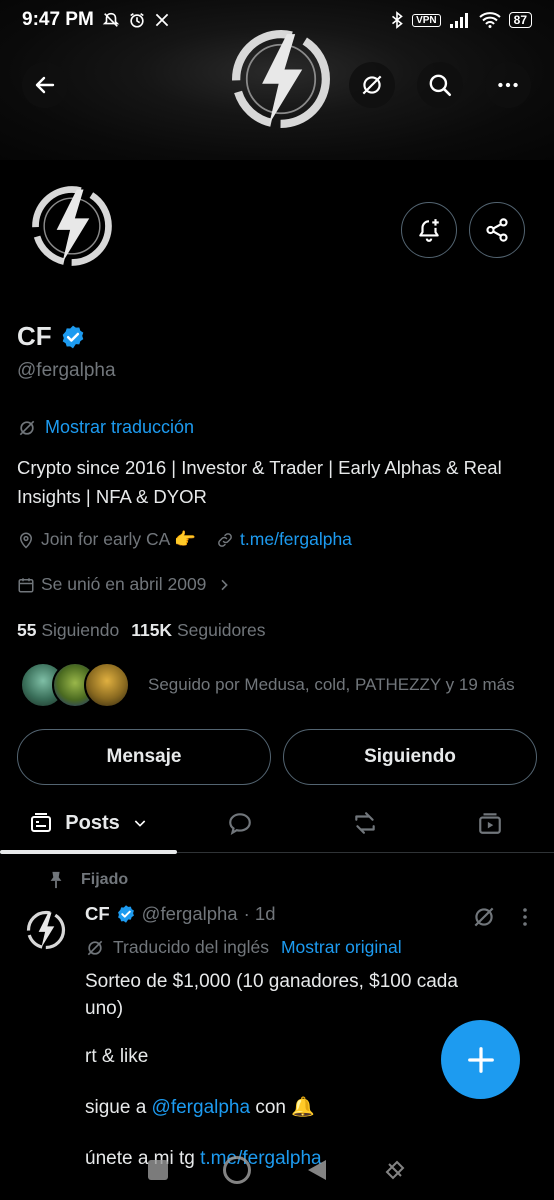 The image size is (554, 1200). Describe the element at coordinates (201, 1107) in the screenshot. I see `mention-link: @fergalpha` at that location.